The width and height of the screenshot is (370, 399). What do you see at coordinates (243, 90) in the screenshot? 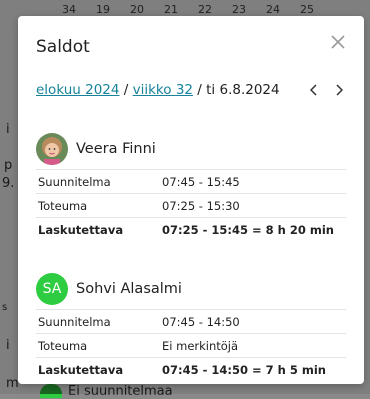
I see `day-label: ti 6.8.2024` at bounding box center [243, 90].